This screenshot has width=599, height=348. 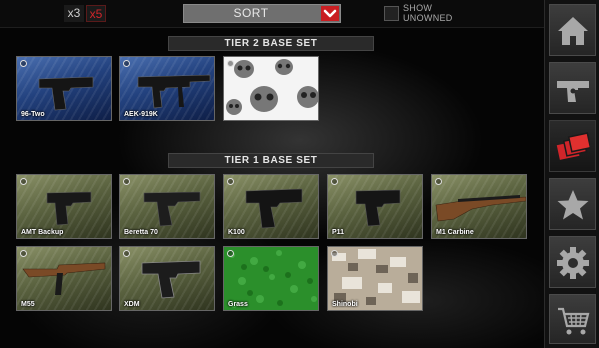 What do you see at coordinates (271, 206) in the screenshot?
I see `camo-card-k100: K100` at bounding box center [271, 206].